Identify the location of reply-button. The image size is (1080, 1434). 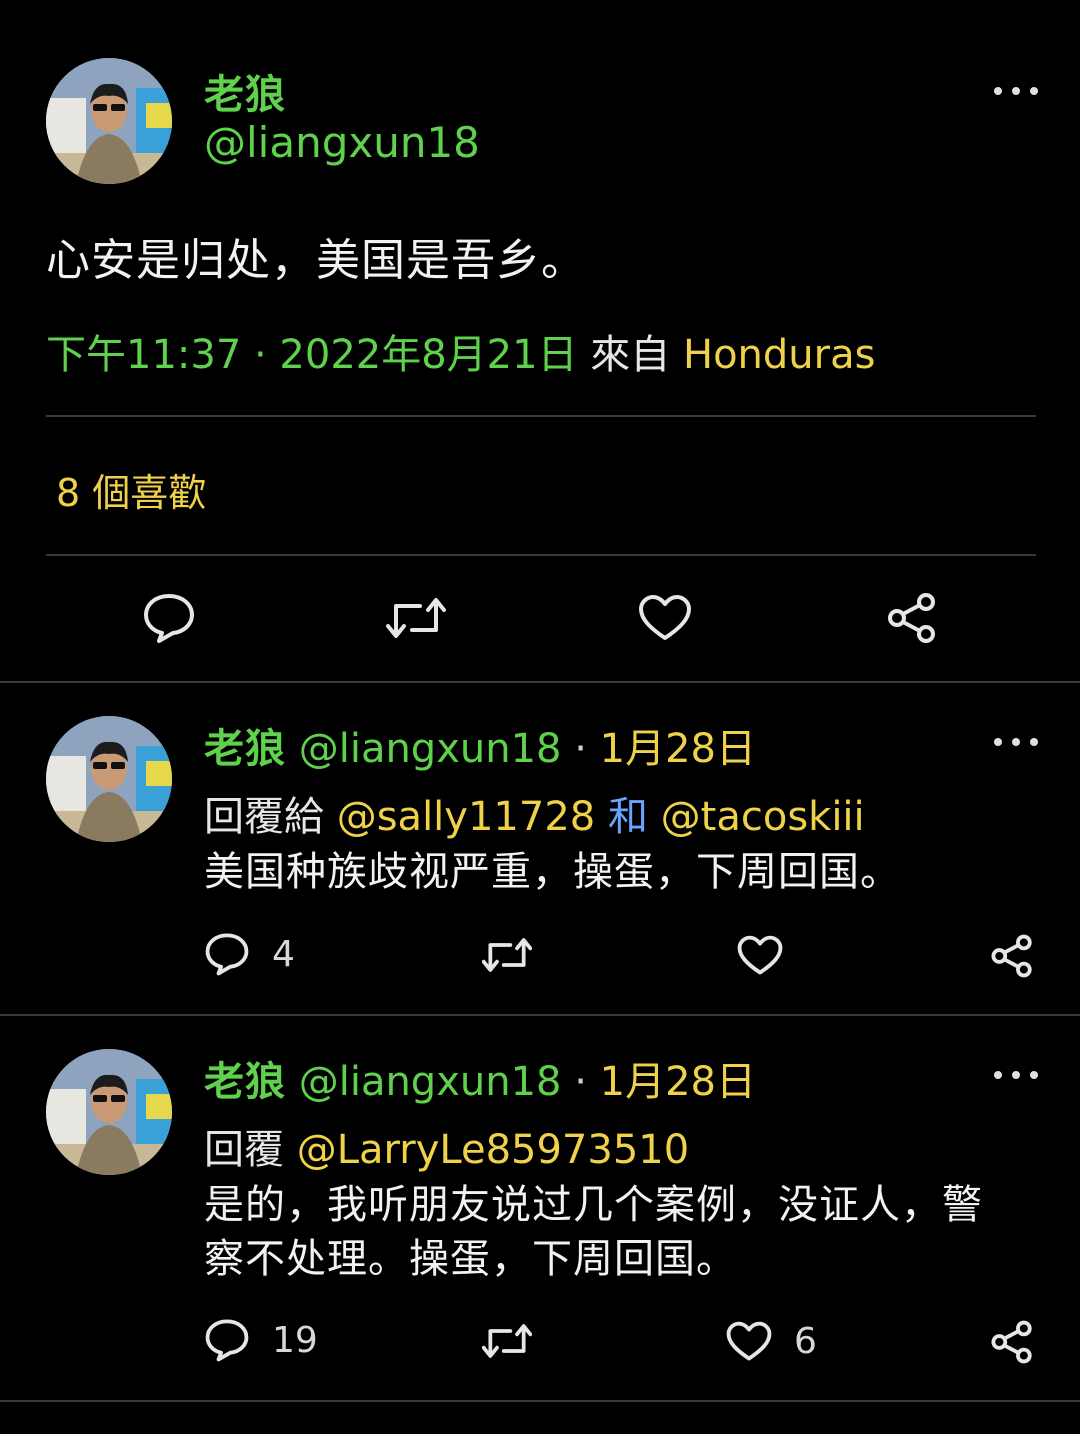
(169, 618).